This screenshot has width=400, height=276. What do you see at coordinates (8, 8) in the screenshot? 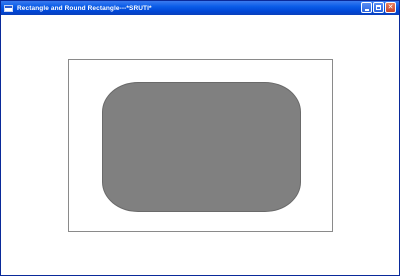
I see `app-icon` at bounding box center [8, 8].